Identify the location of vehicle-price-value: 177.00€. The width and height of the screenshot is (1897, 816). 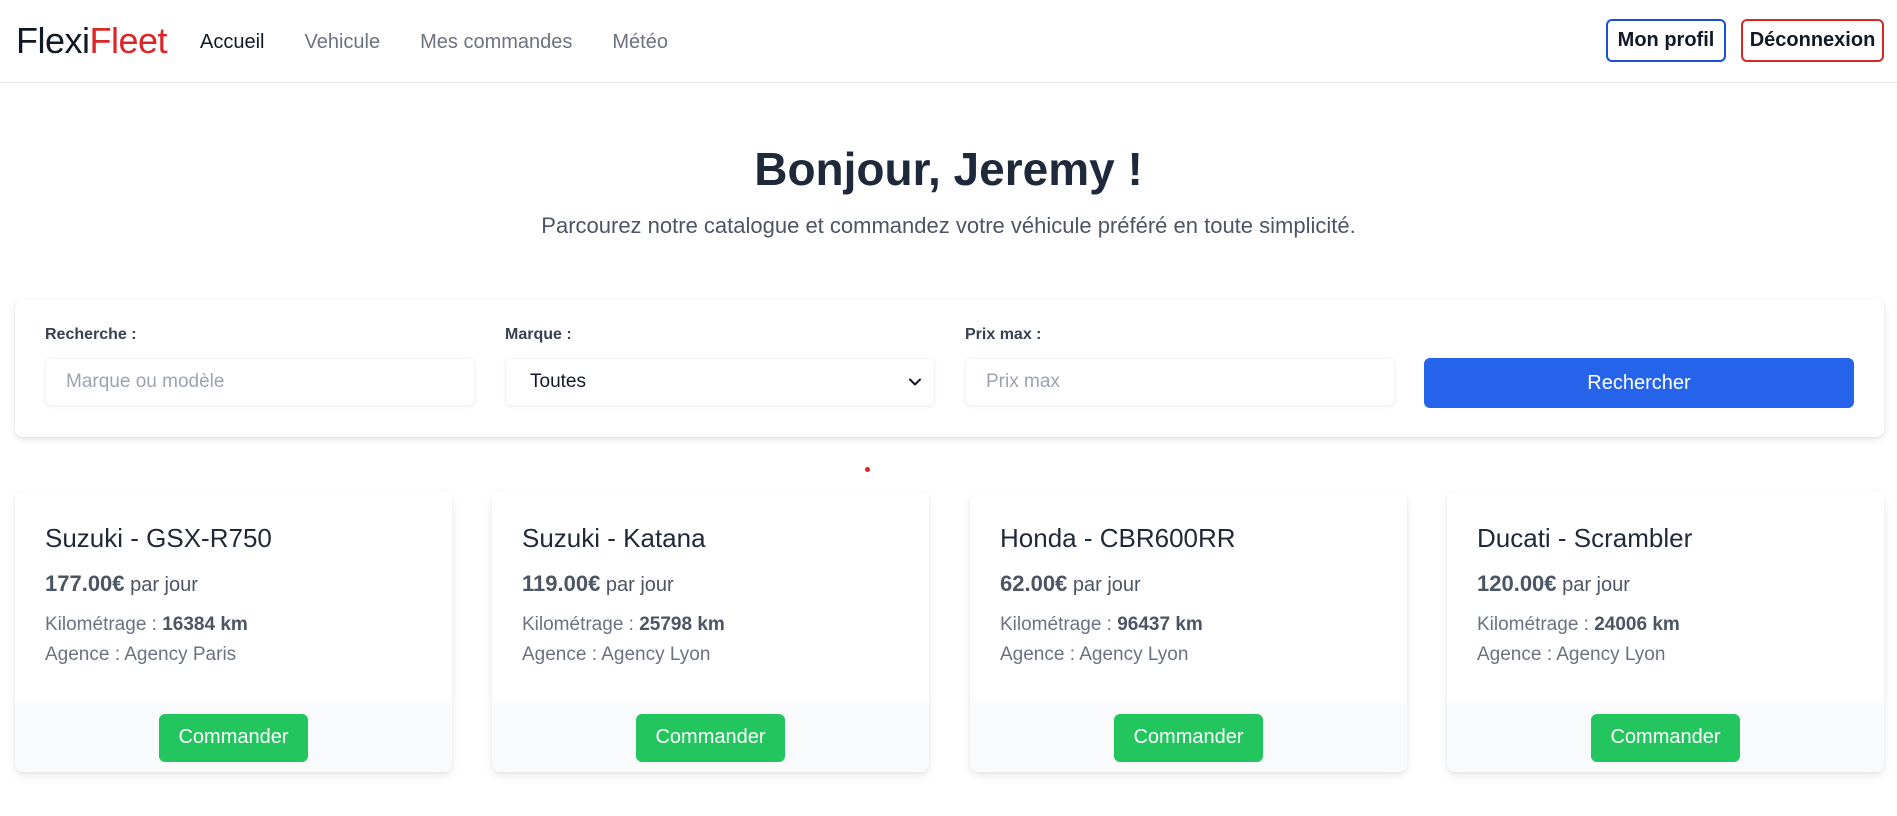
(85, 583).